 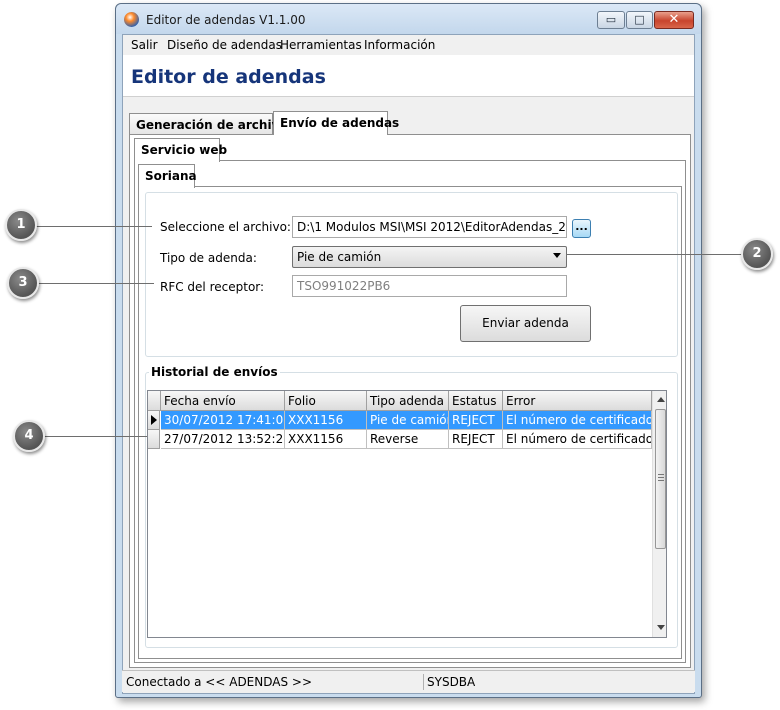 I want to click on column-header-folio: Folio, so click(x=326, y=401).